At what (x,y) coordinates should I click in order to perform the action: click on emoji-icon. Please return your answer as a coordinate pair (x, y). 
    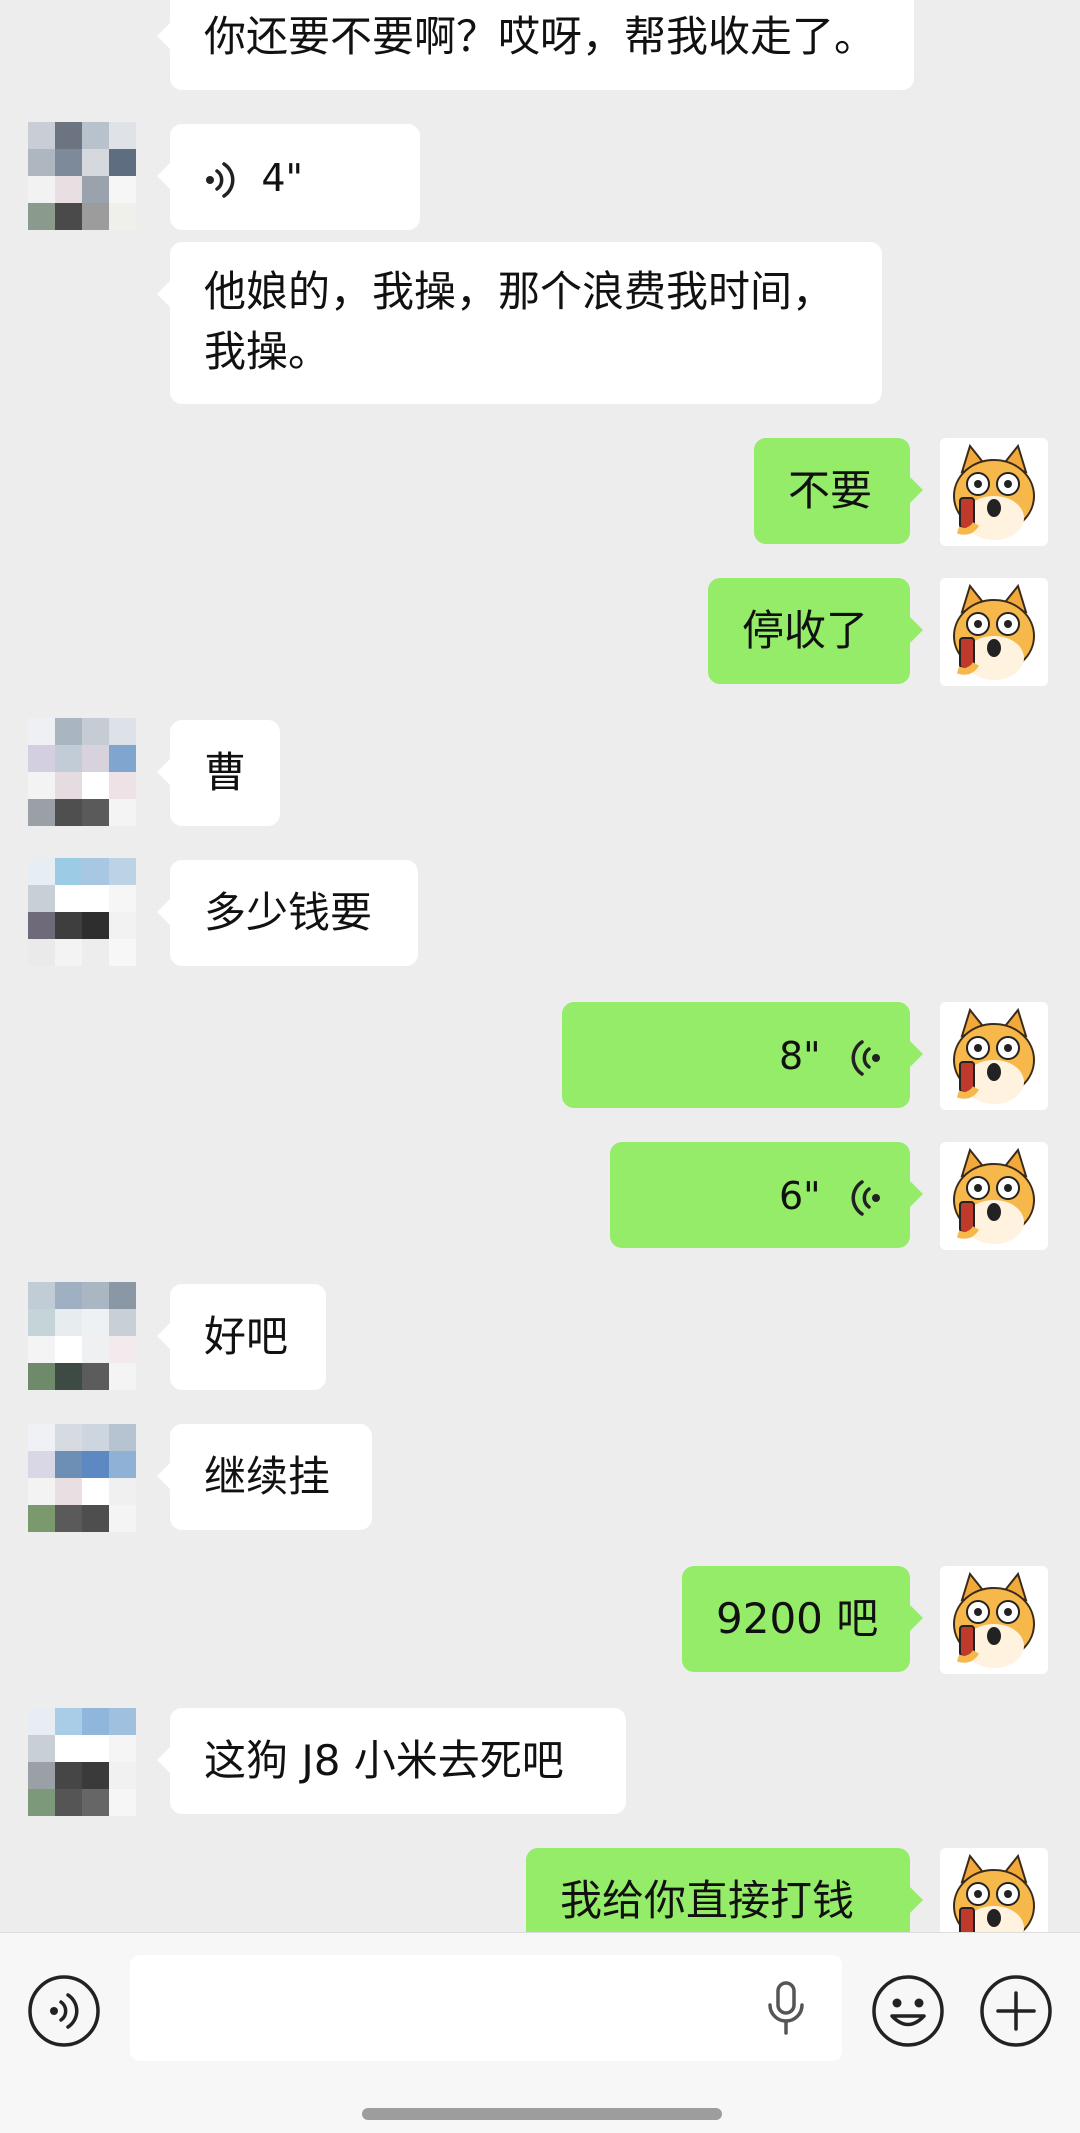
    Looking at the image, I should click on (908, 2011).